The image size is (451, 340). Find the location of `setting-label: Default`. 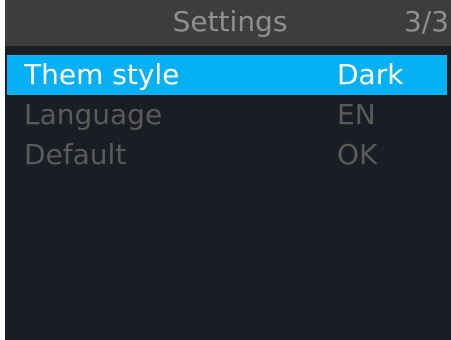

setting-label: Default is located at coordinates (75, 154).